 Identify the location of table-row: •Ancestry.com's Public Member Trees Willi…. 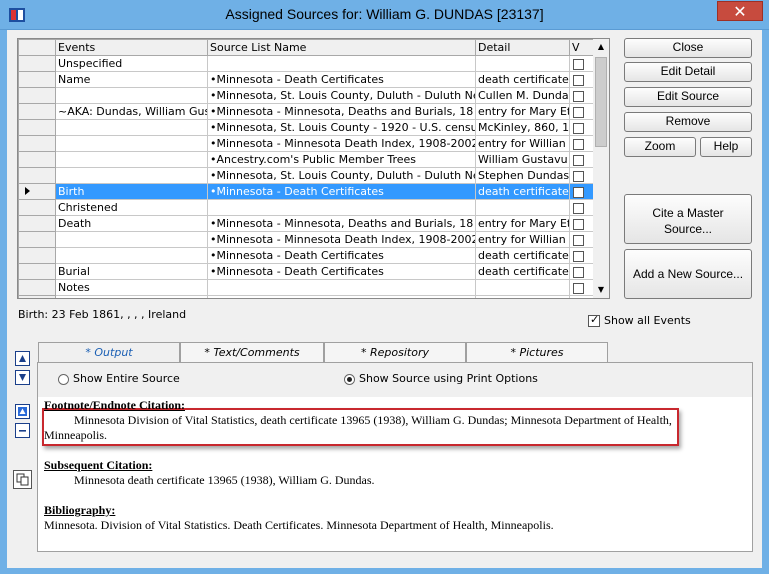
(307, 159).